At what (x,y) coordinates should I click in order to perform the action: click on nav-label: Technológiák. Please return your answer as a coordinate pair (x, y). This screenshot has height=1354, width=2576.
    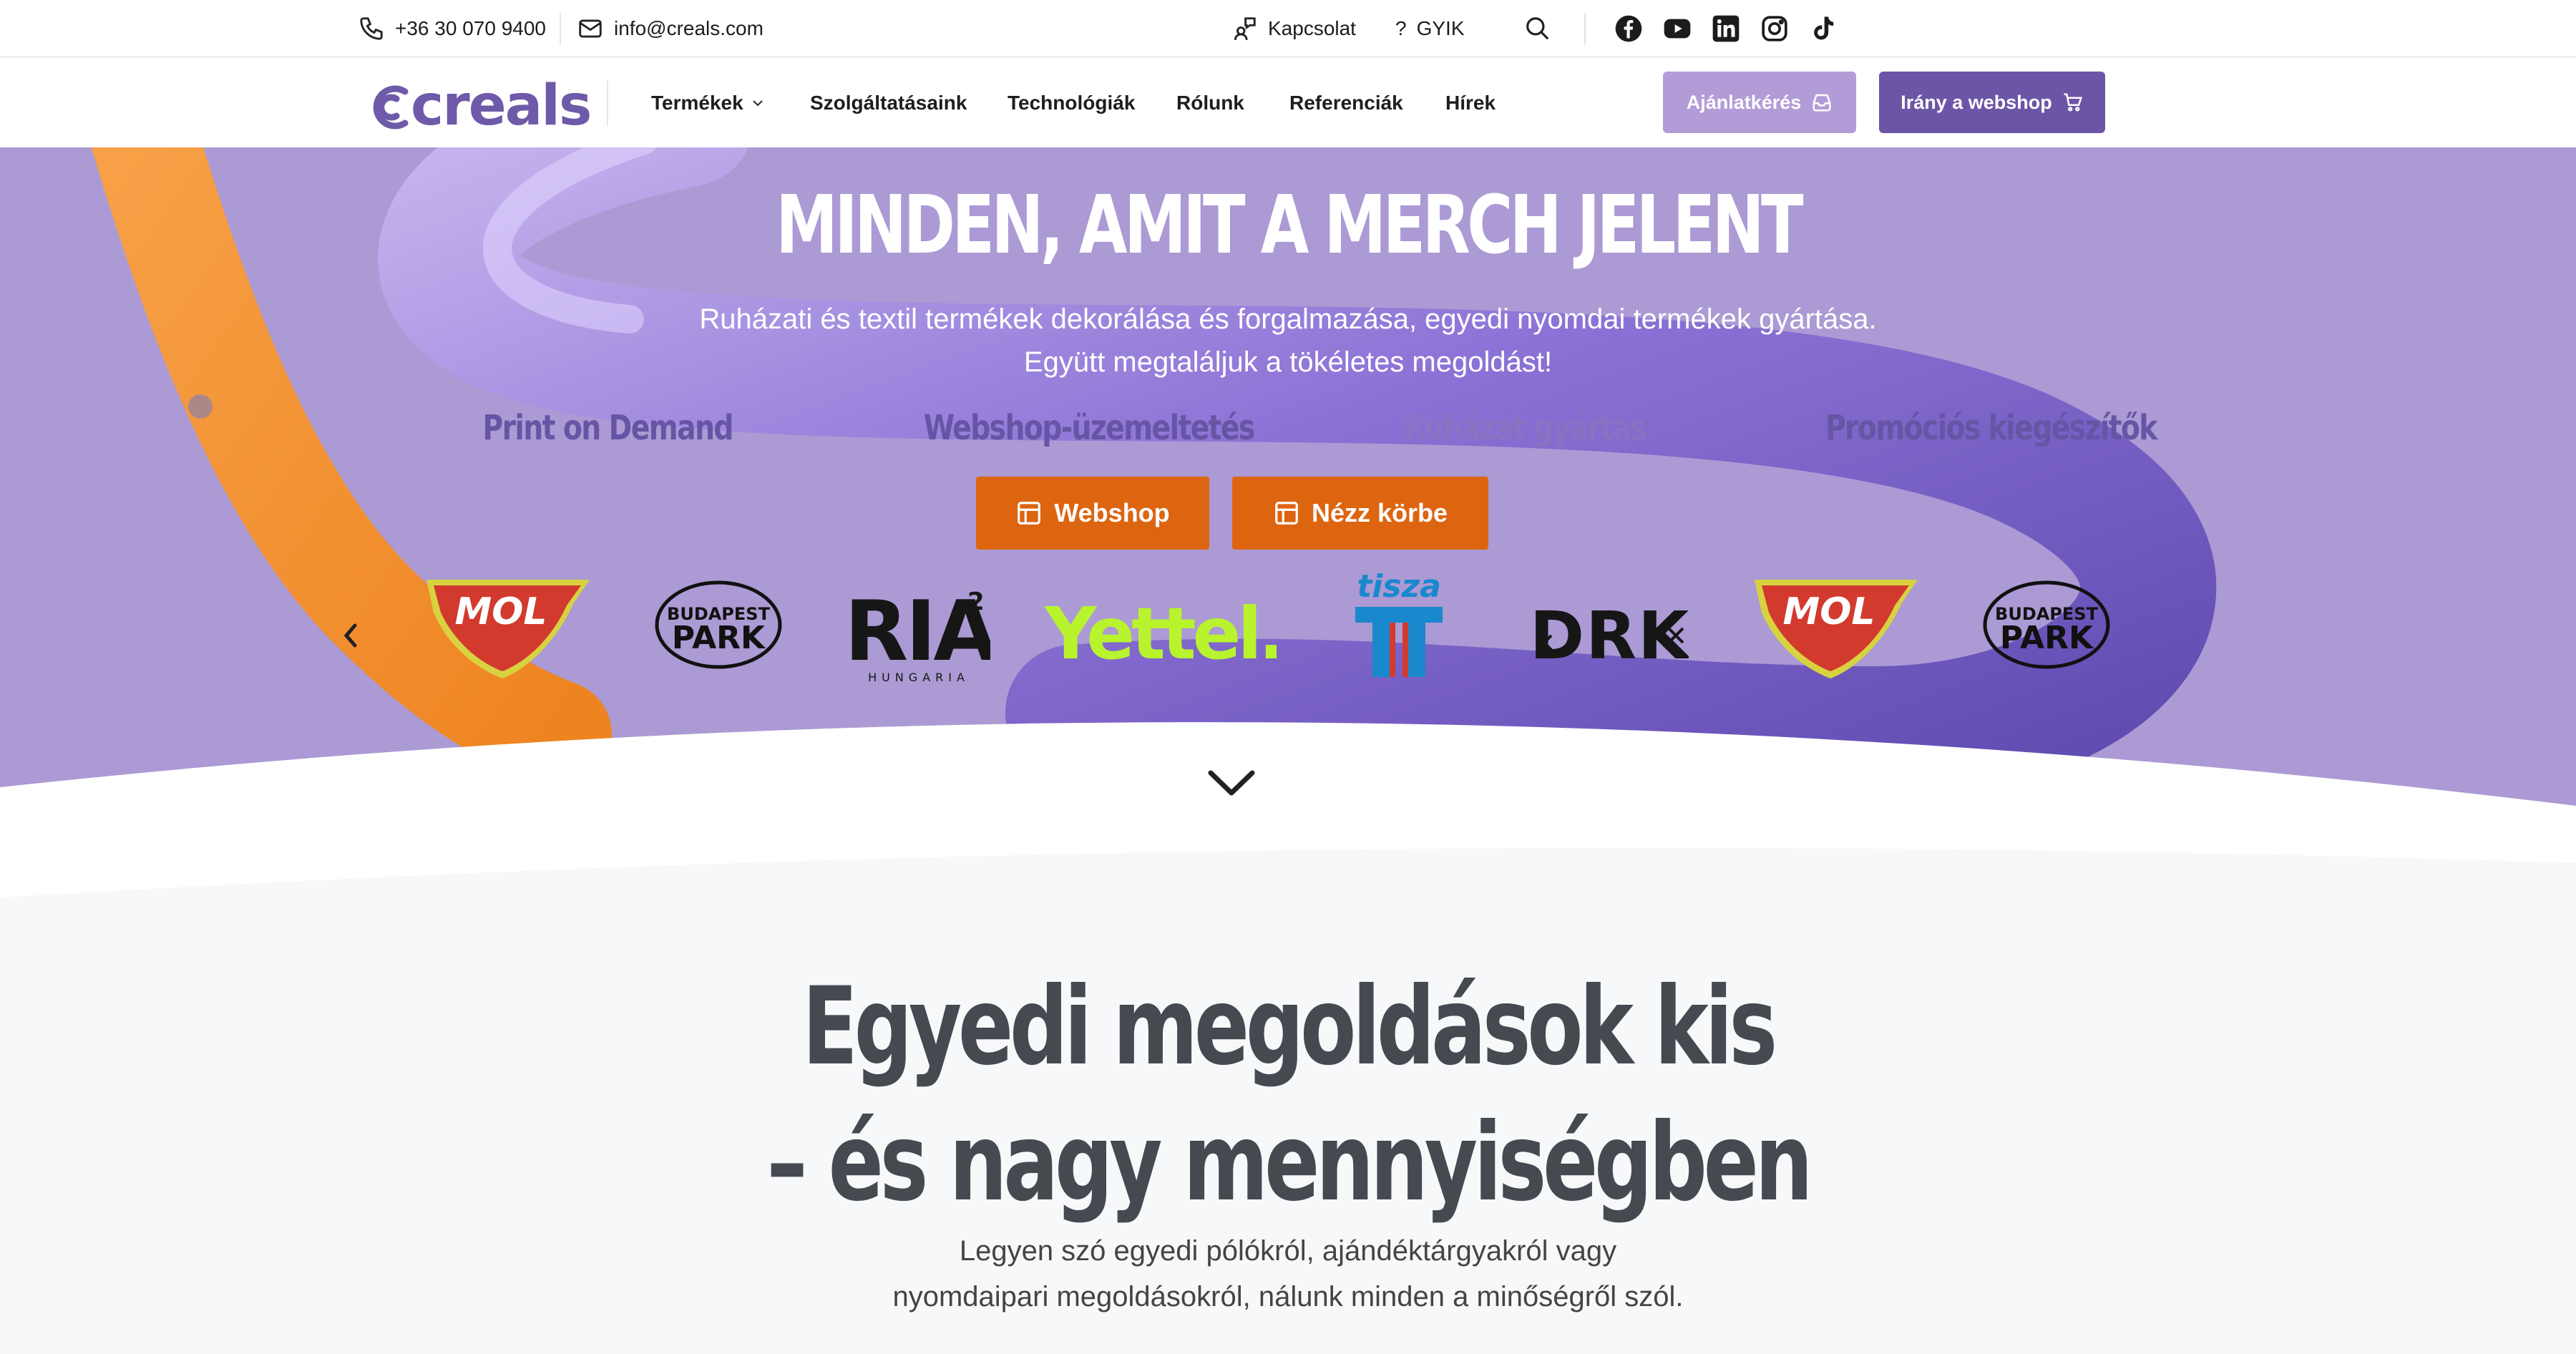
    Looking at the image, I should click on (1072, 103).